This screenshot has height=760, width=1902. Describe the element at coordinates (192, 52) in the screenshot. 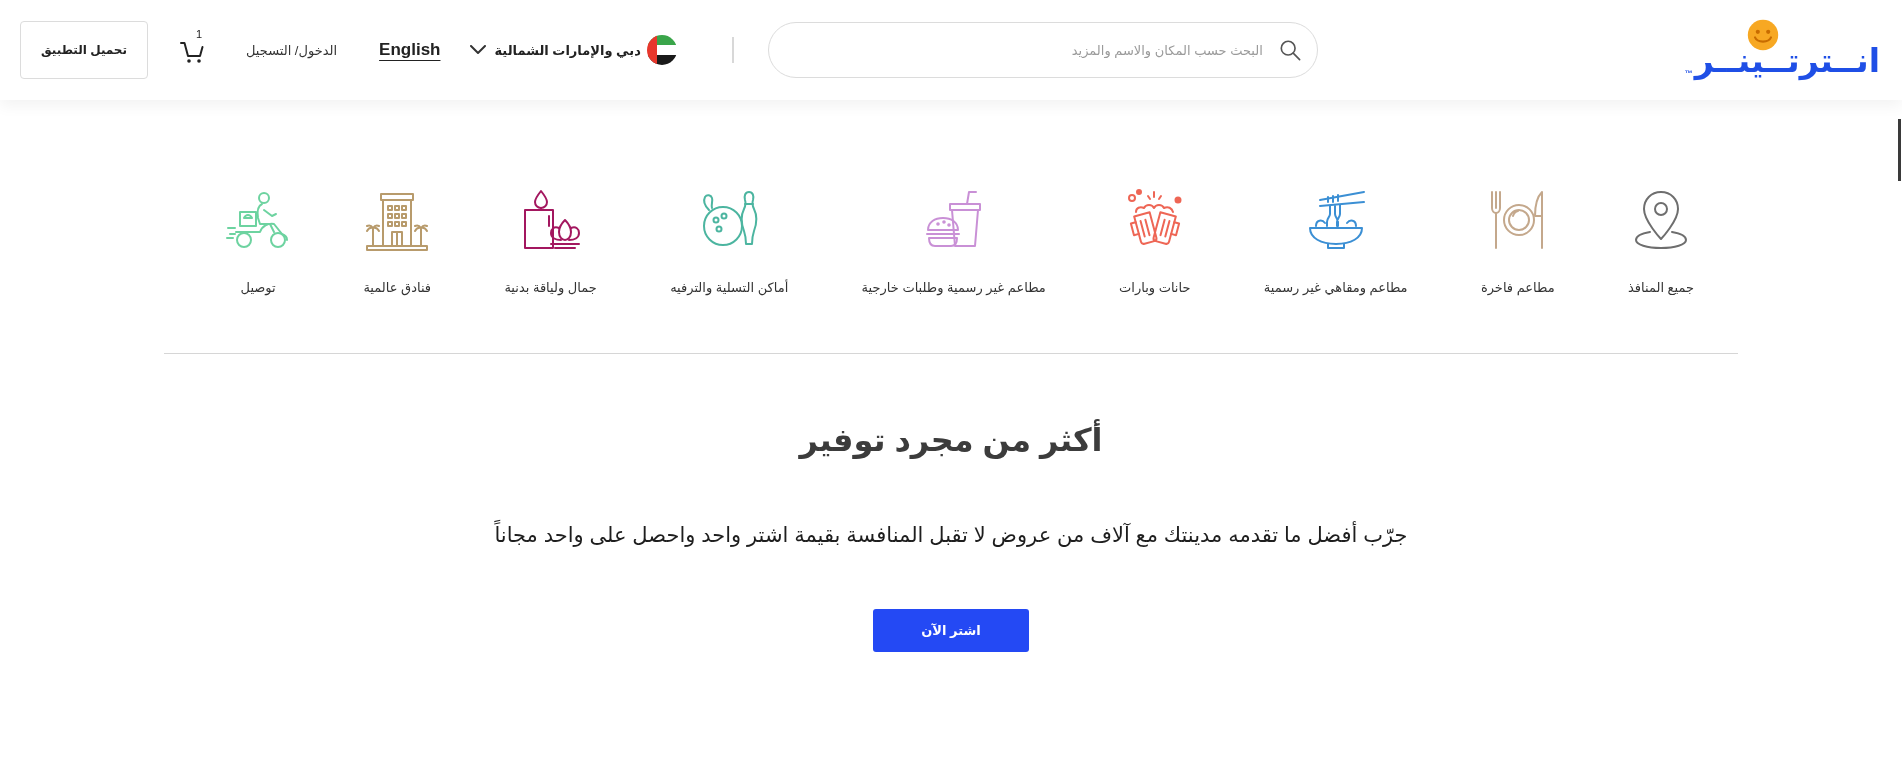

I see `cart-icon` at that location.